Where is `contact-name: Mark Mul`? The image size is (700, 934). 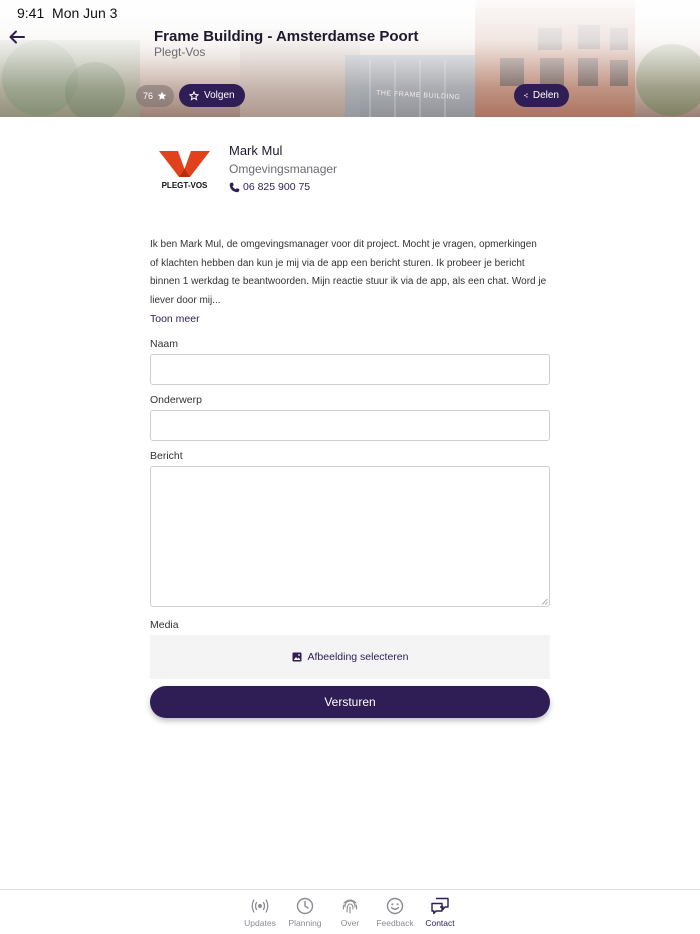
contact-name: Mark Mul is located at coordinates (256, 150).